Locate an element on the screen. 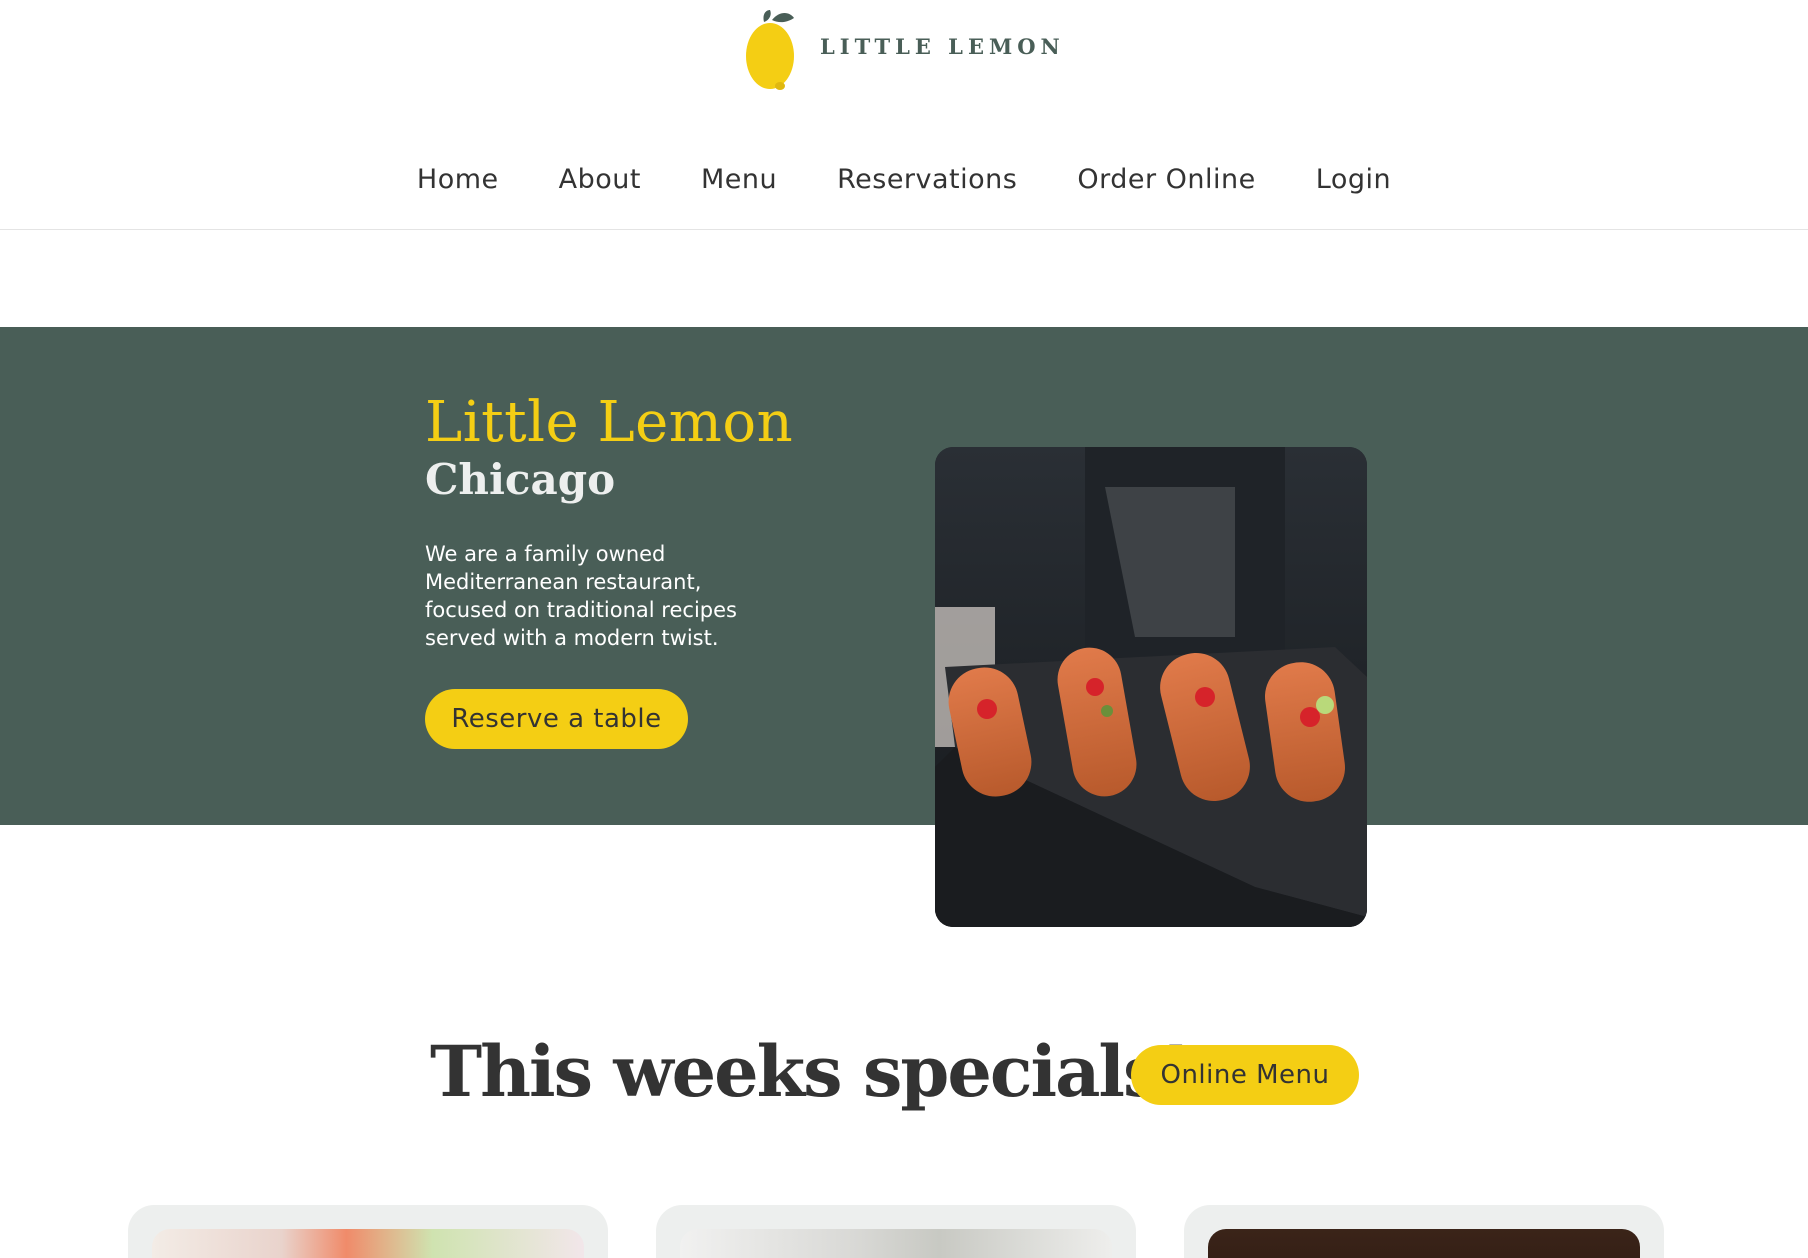  nav-item-about: About is located at coordinates (600, 179).